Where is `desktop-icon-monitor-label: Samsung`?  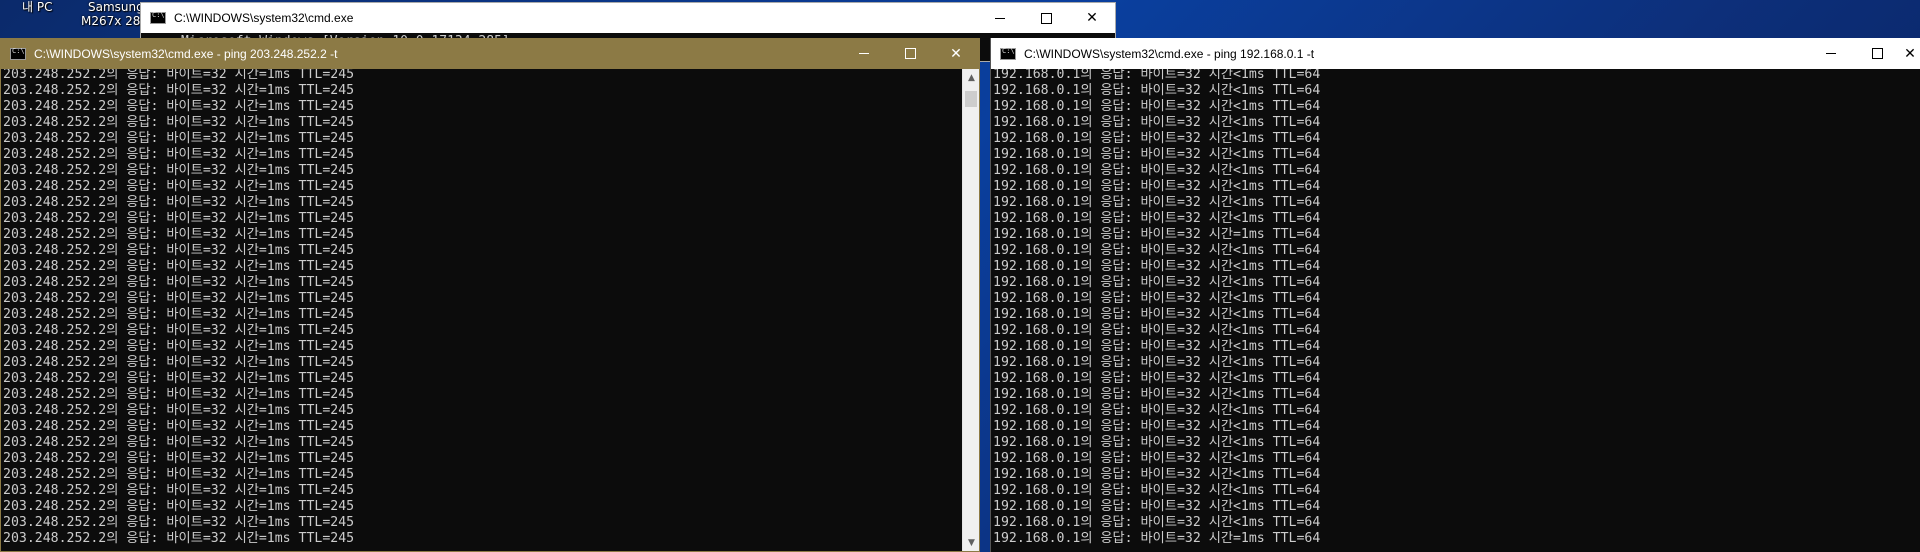
desktop-icon-monitor-label: Samsung is located at coordinates (116, 7).